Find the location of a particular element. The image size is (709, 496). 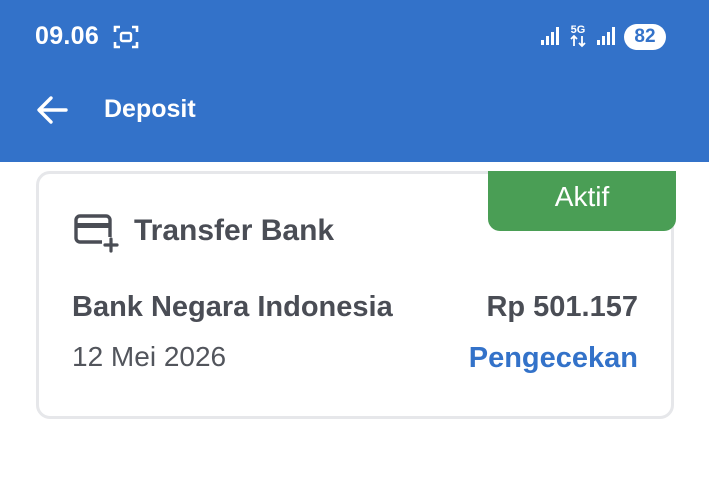

page-title: Deposit is located at coordinates (150, 109).